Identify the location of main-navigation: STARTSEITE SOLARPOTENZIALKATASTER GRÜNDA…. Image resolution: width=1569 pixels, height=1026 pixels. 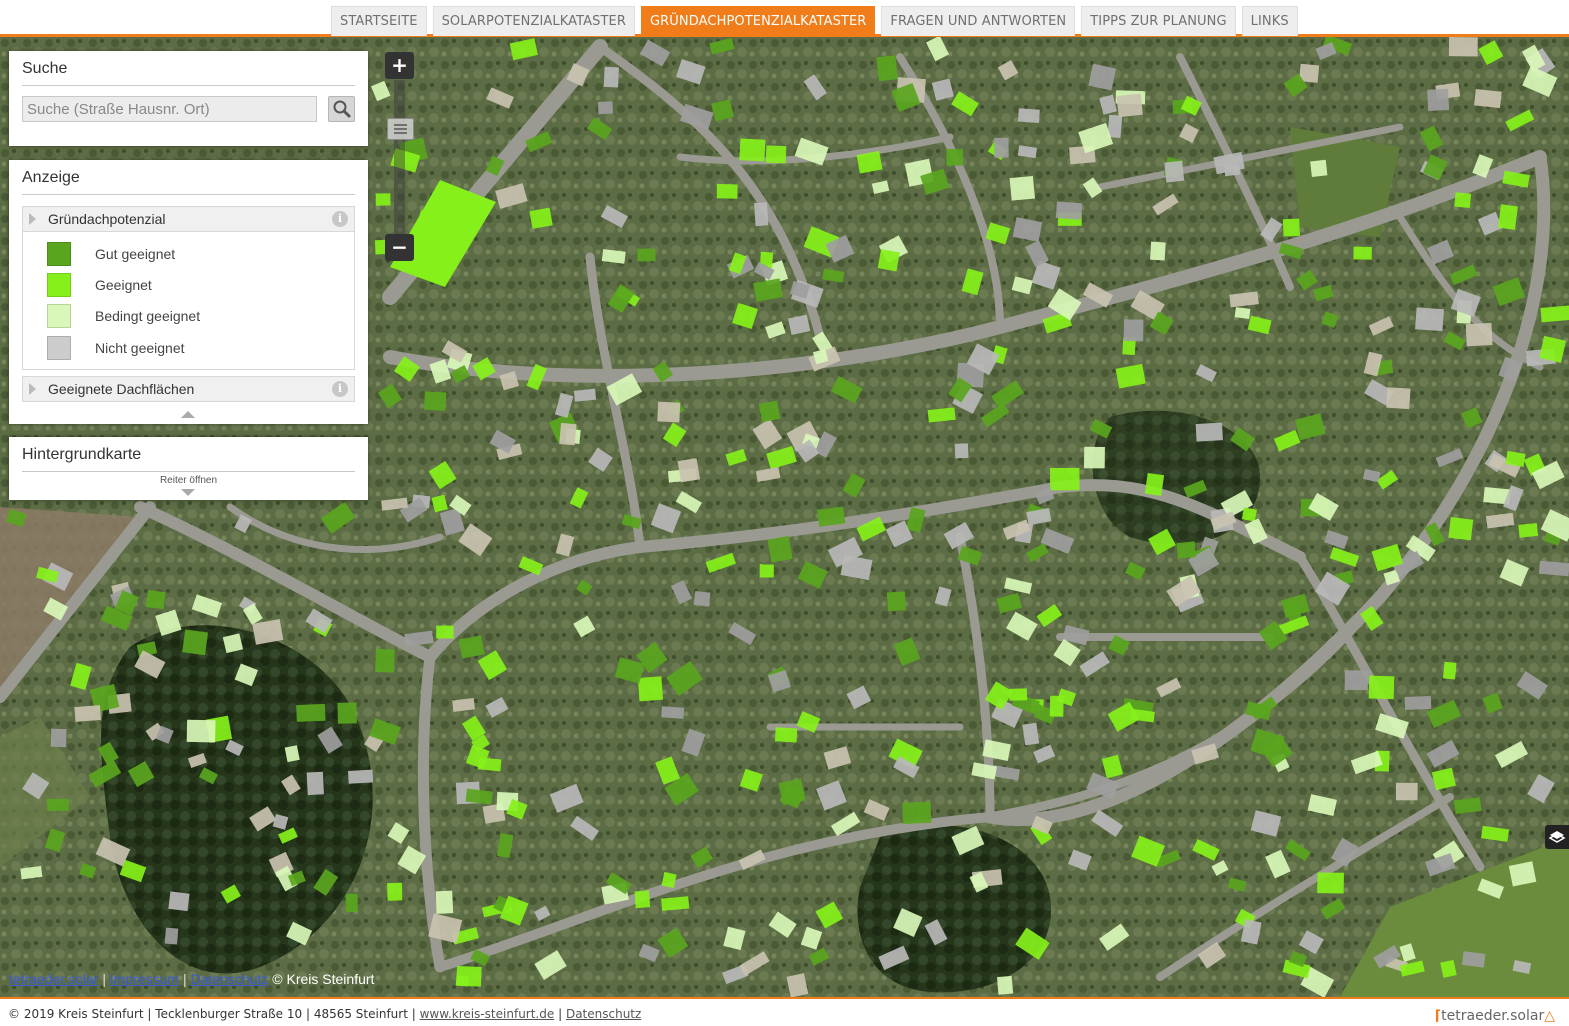
(814, 21).